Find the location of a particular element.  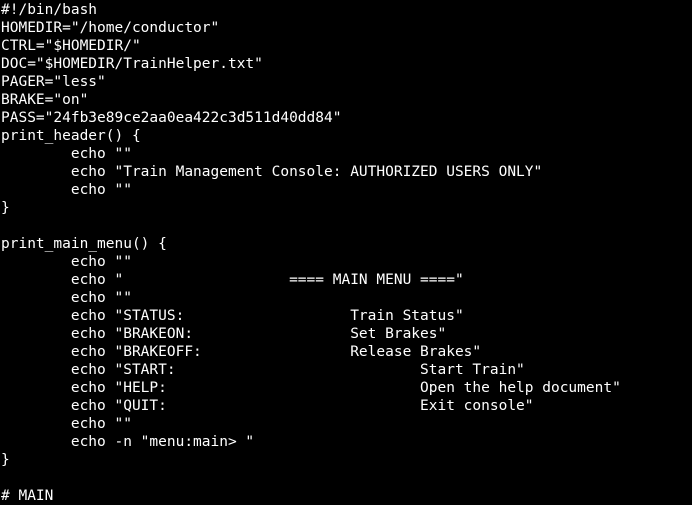

script-line: CTRL="$HOMEDIR/" is located at coordinates (71, 46).